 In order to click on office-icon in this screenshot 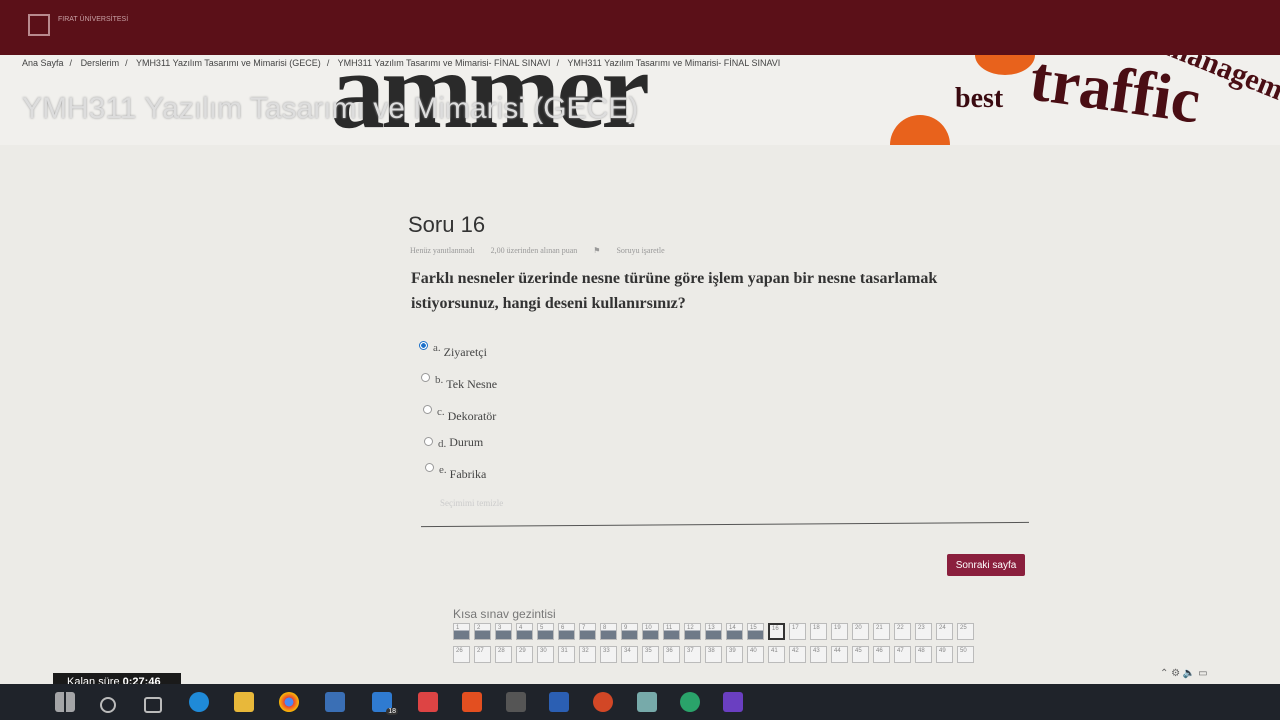, I will do `click(472, 702)`.